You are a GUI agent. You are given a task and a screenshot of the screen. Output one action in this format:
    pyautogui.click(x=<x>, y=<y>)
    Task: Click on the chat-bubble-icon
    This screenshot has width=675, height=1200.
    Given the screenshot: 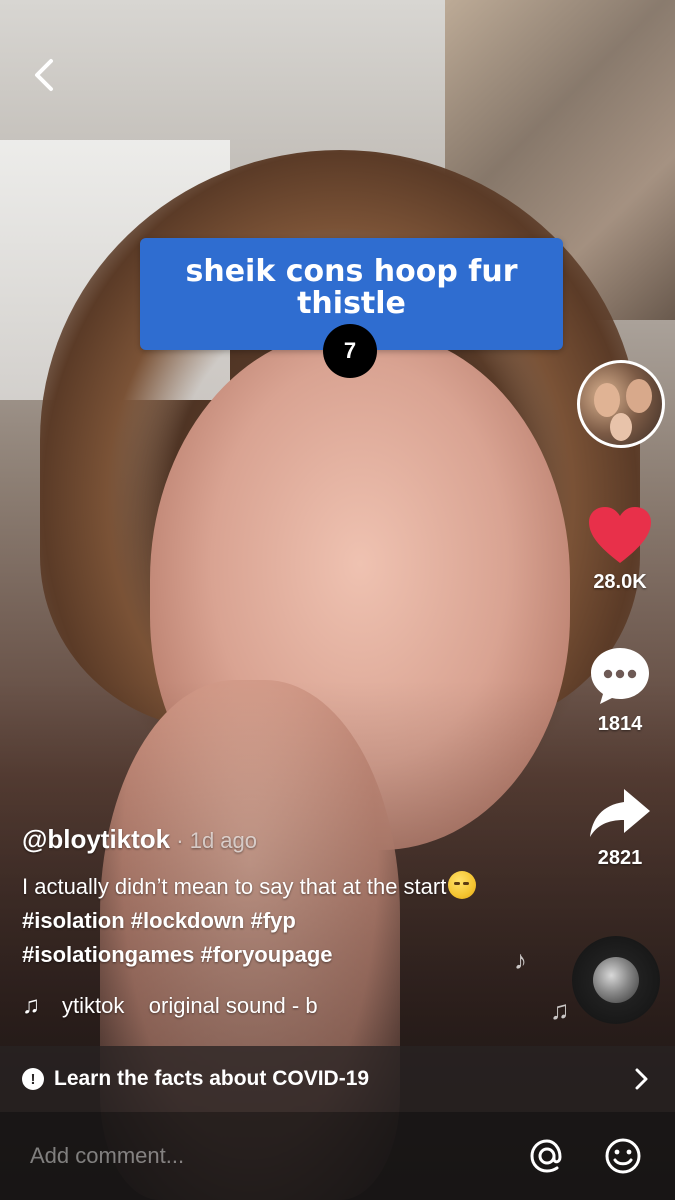 What is the action you would take?
    pyautogui.click(x=620, y=676)
    